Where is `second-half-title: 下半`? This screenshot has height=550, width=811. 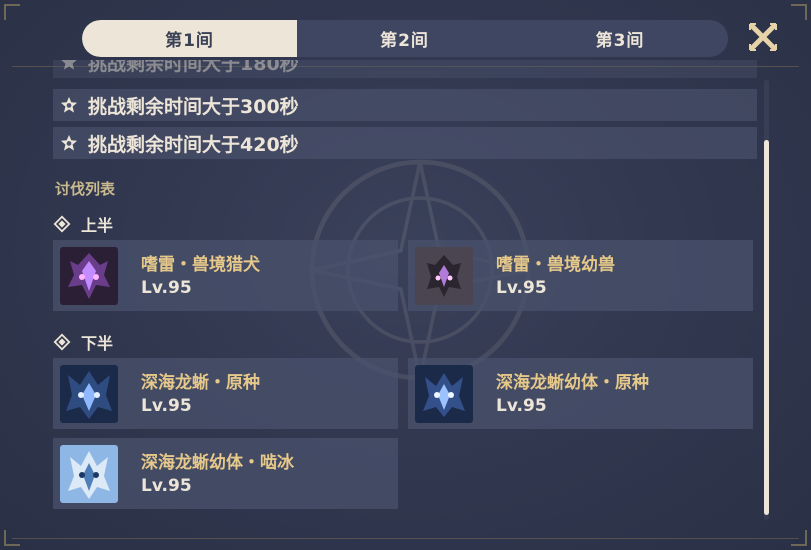
second-half-title: 下半 is located at coordinates (83, 342).